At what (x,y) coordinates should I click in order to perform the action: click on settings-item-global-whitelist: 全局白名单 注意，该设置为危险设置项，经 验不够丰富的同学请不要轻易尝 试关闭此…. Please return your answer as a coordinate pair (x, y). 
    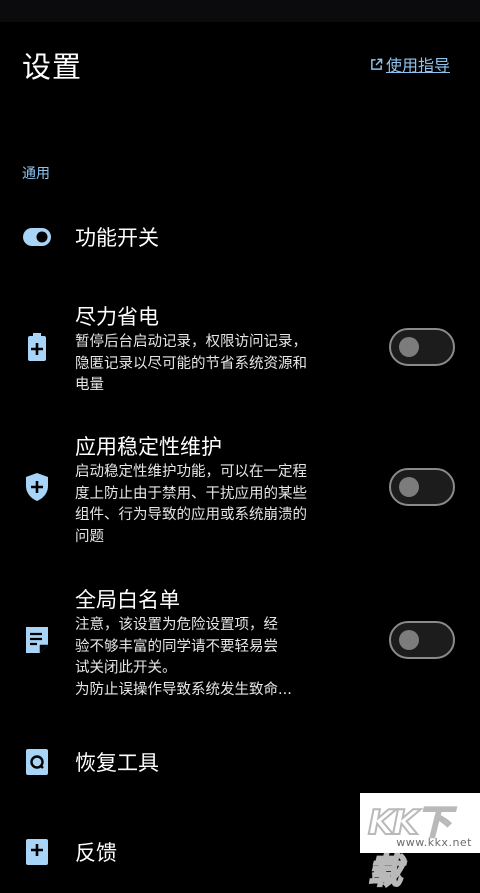
    Looking at the image, I should click on (240, 643).